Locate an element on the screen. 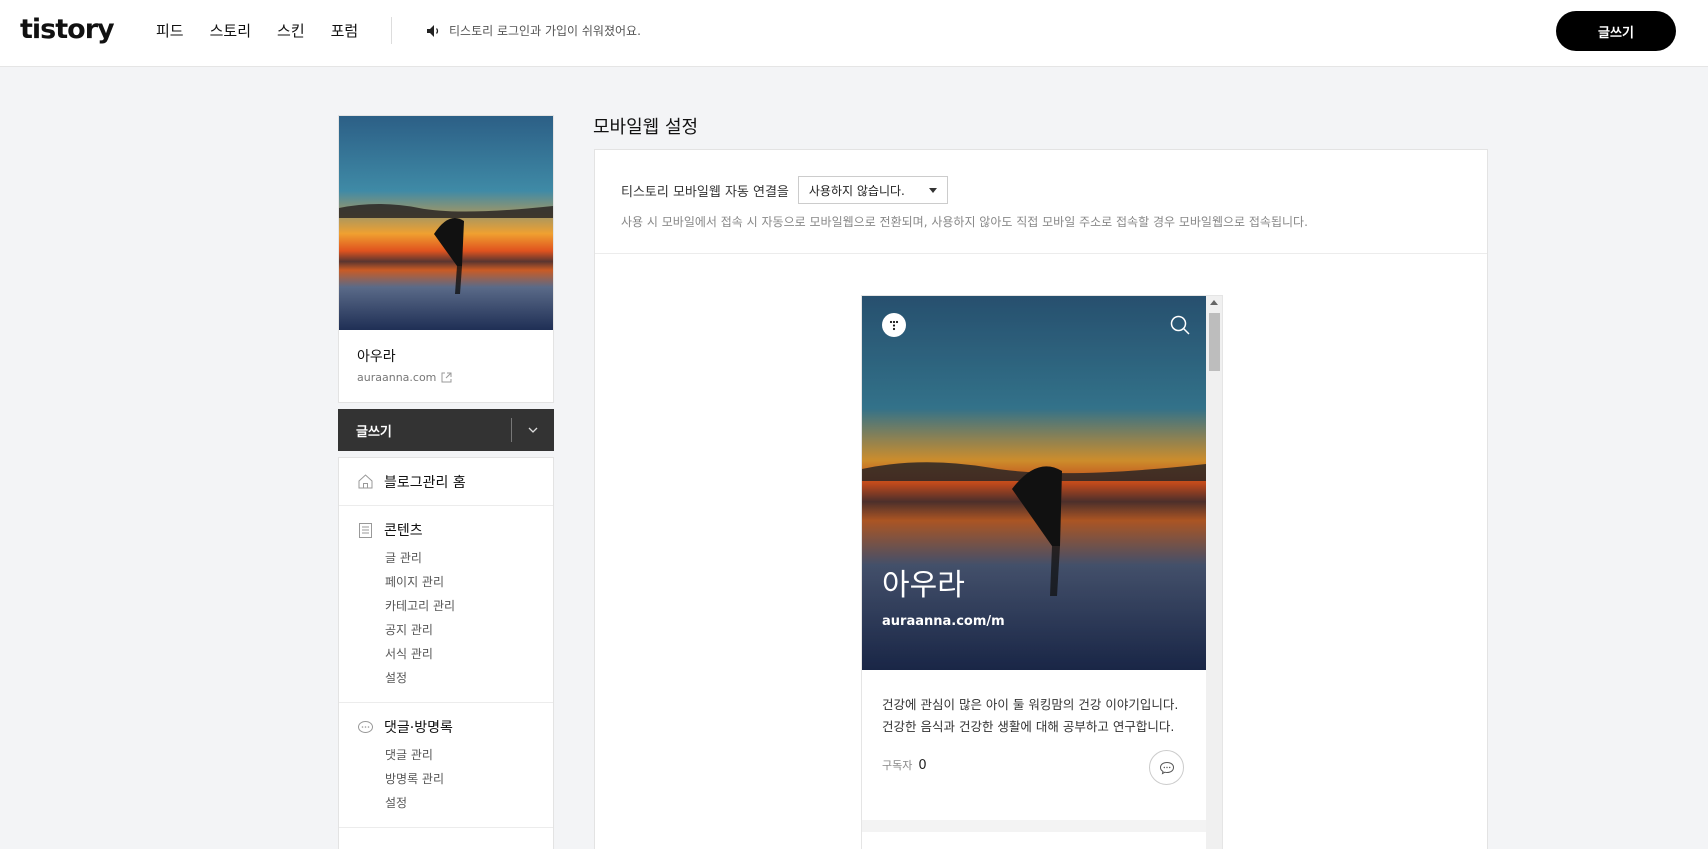 The height and width of the screenshot is (849, 1708). preview-guestbook-button is located at coordinates (1166, 767).